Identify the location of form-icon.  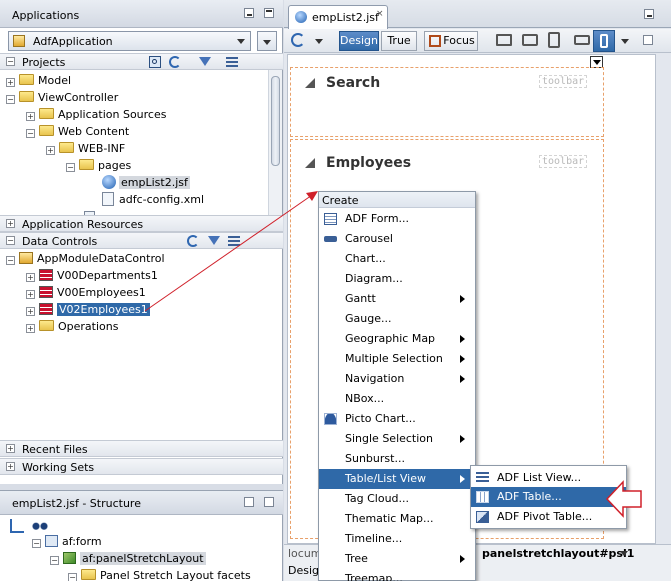
(330, 219).